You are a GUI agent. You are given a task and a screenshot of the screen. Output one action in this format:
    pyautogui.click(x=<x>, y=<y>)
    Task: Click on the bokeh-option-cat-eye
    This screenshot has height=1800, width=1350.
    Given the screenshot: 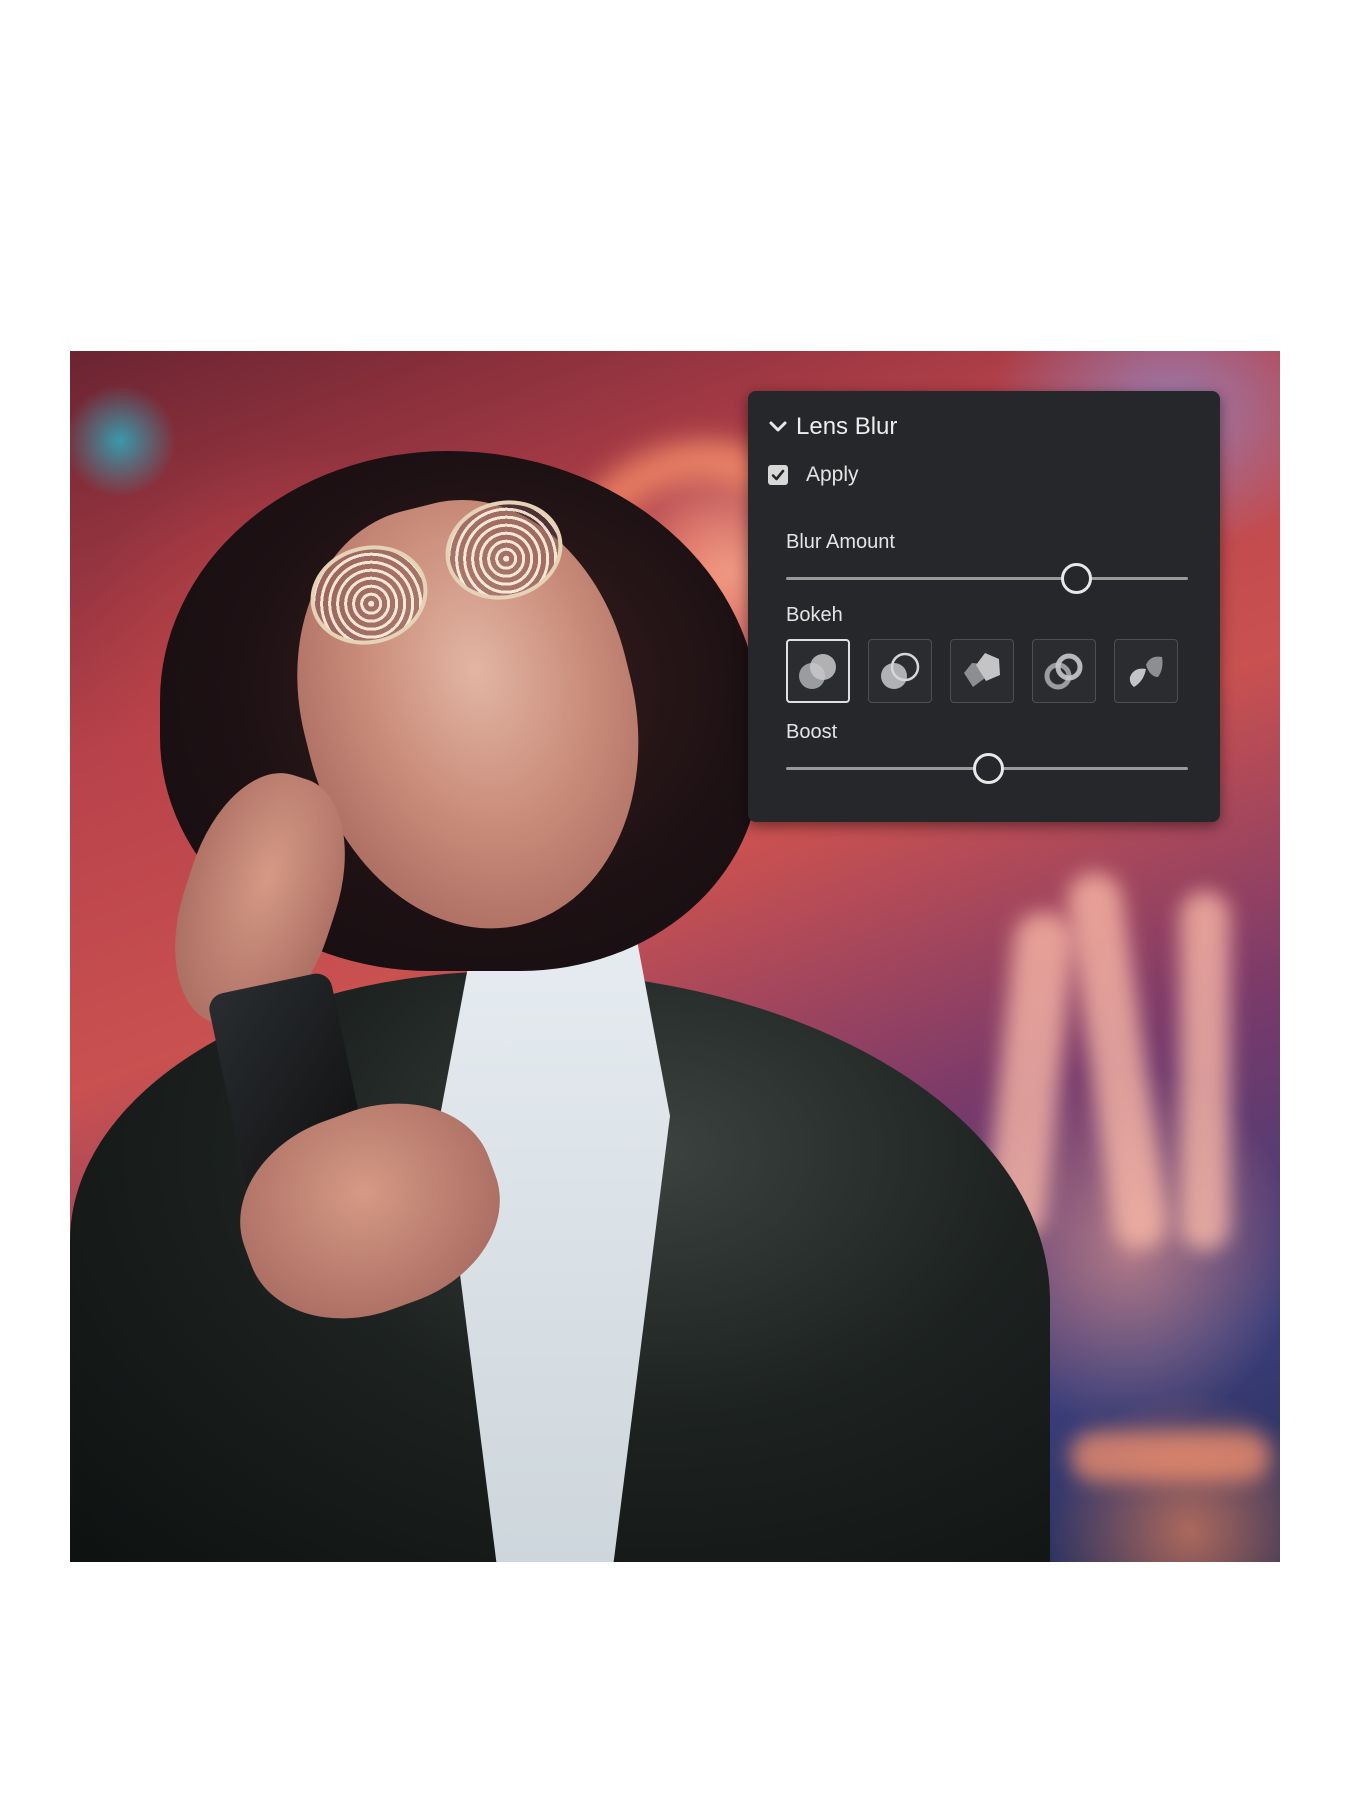 What is the action you would take?
    pyautogui.click(x=1146, y=671)
    